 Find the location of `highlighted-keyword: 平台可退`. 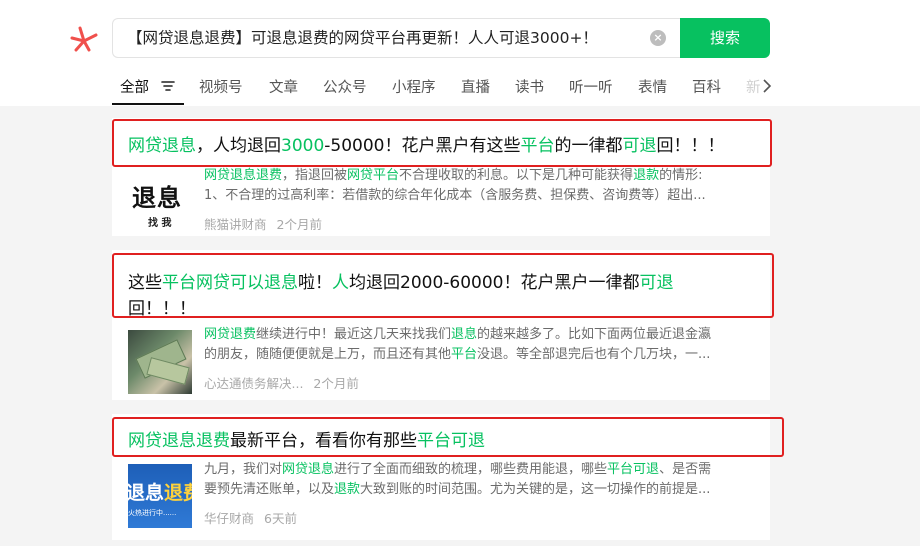

highlighted-keyword: 平台可退 is located at coordinates (633, 469).